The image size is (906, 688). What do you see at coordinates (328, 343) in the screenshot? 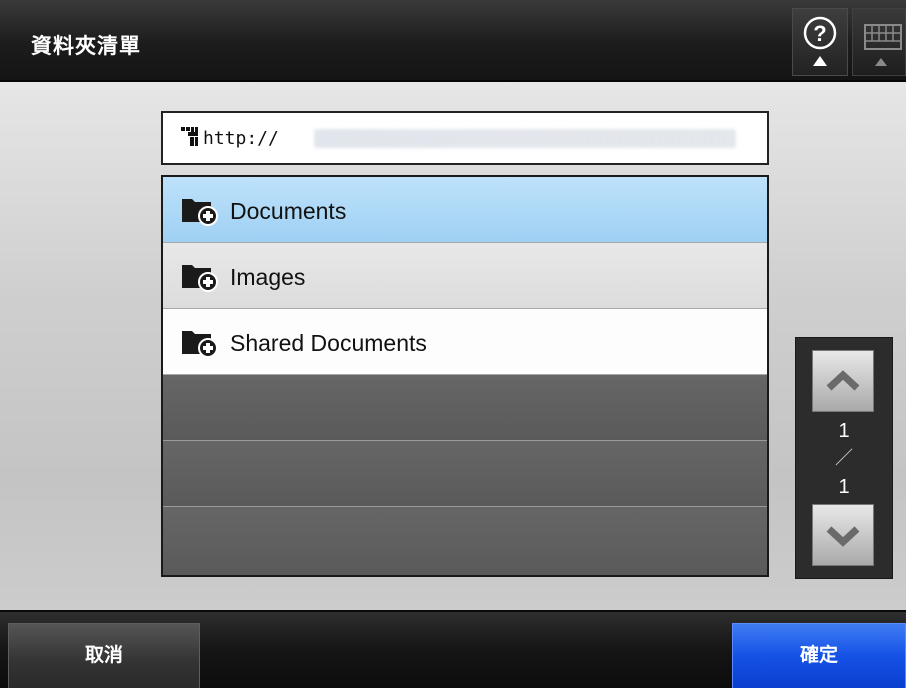
I see `folder-label: Shared Documents` at bounding box center [328, 343].